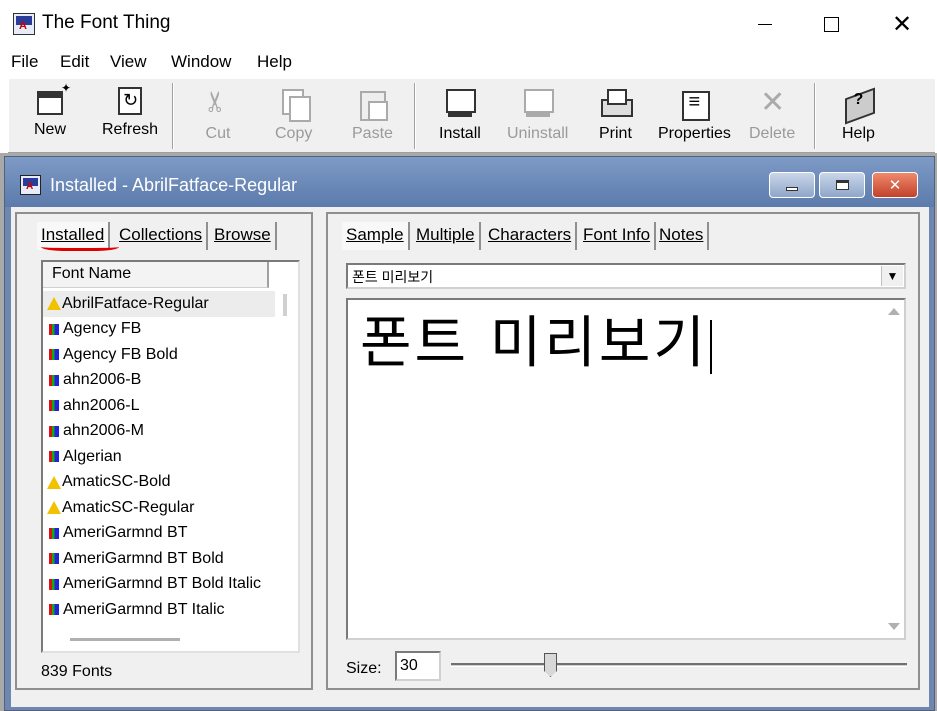  What do you see at coordinates (772, 102) in the screenshot?
I see `delete-icon` at bounding box center [772, 102].